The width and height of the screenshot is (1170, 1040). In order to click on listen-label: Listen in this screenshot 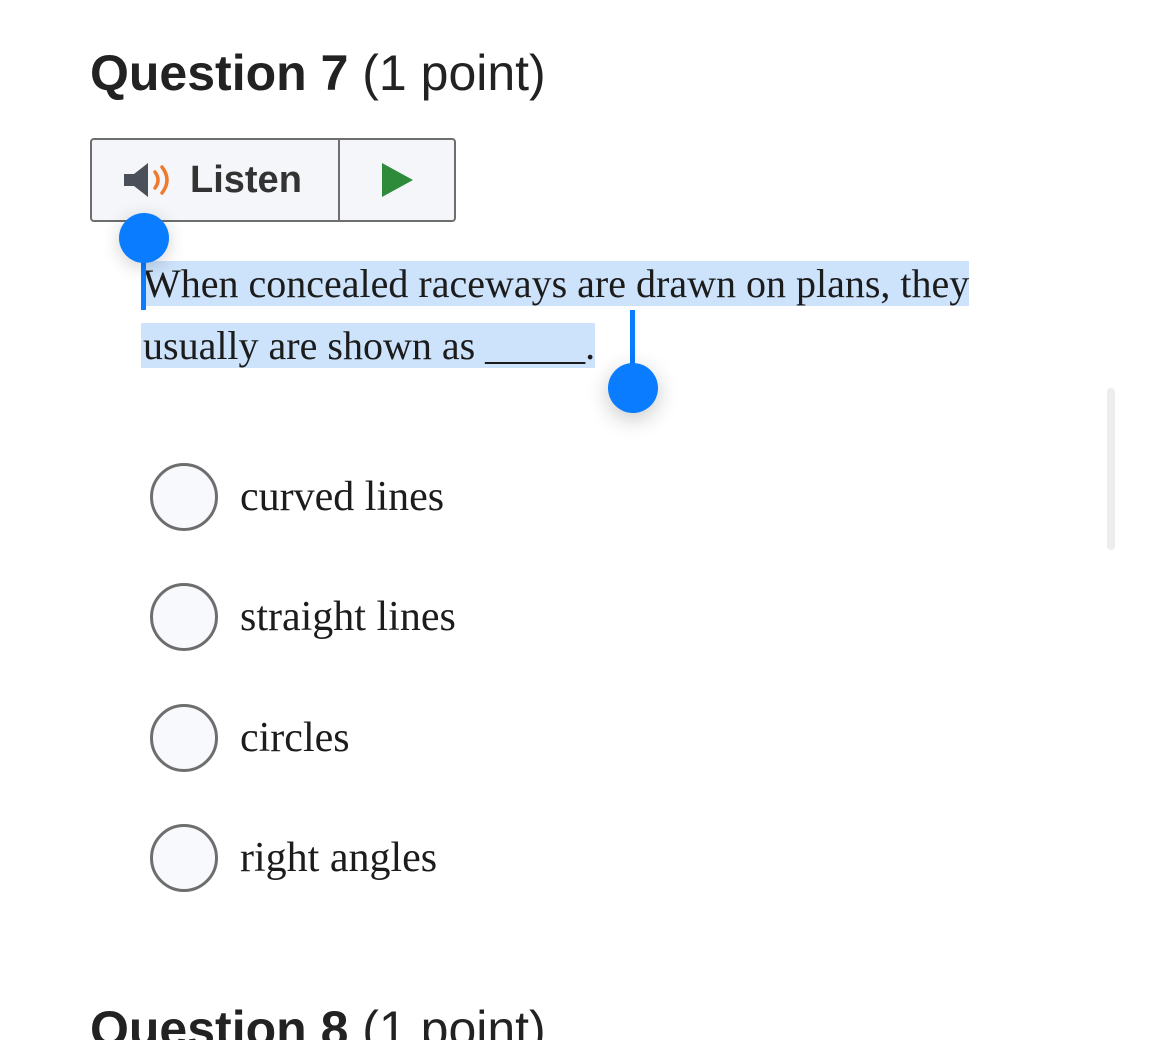, I will do `click(246, 179)`.